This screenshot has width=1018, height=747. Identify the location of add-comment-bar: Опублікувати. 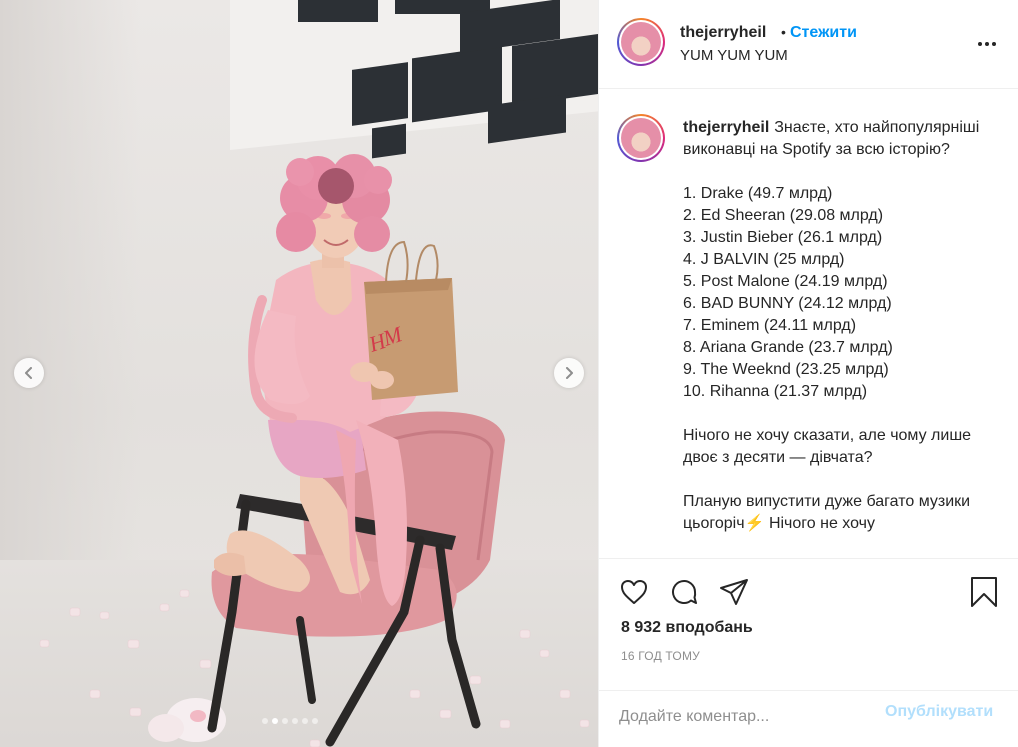
(808, 718).